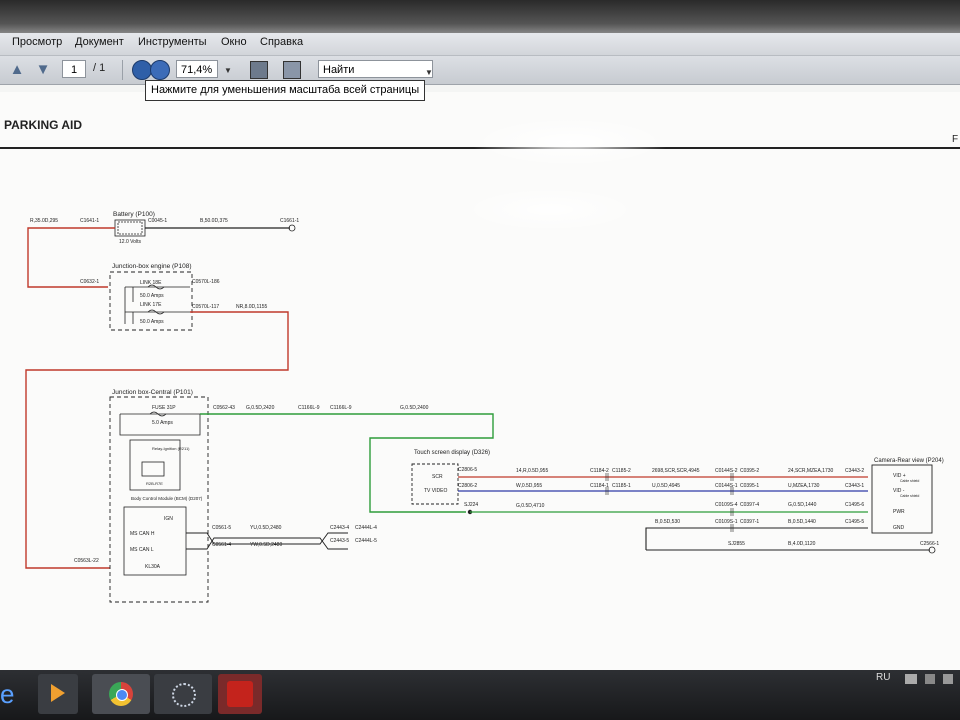 The height and width of the screenshot is (720, 960). Describe the element at coordinates (736, 544) in the screenshot. I see `gnd-splice: SJ2855` at that location.